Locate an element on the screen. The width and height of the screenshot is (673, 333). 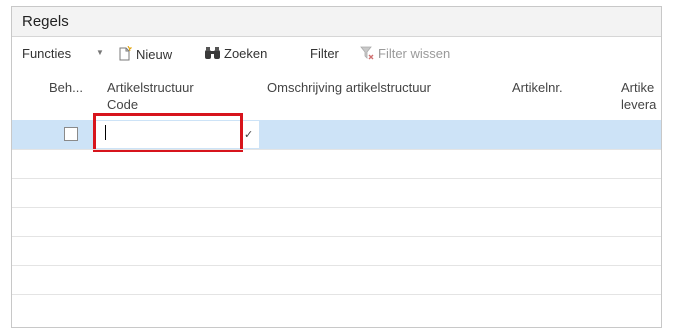
functions-menu: Functies is located at coordinates (46, 53).